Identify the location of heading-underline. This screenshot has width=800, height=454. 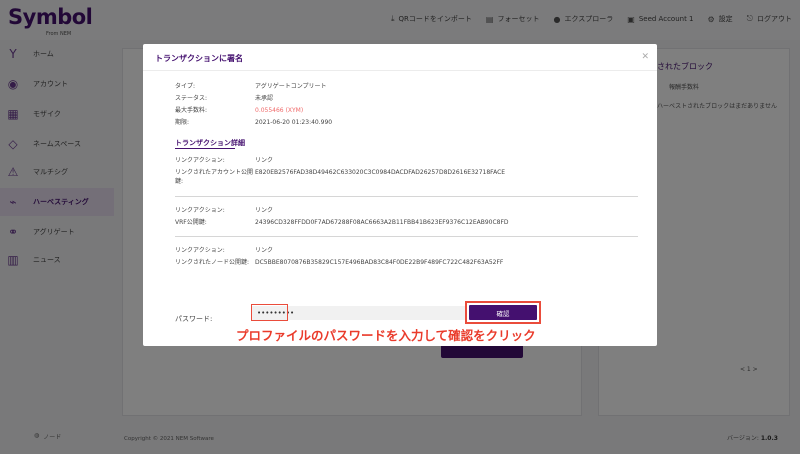
(205, 148).